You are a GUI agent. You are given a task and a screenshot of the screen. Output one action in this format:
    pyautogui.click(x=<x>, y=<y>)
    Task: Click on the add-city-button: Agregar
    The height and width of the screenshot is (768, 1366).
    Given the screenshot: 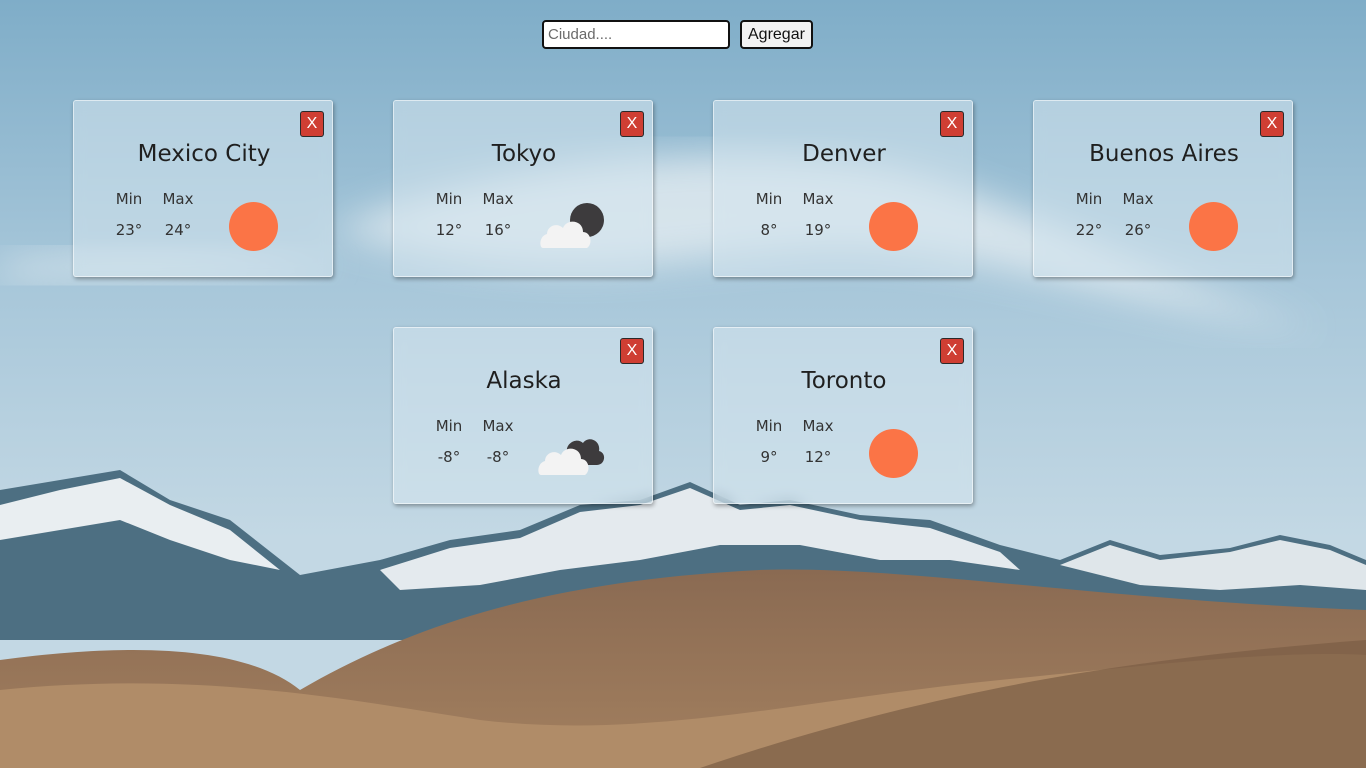 What is the action you would take?
    pyautogui.click(x=776, y=34)
    